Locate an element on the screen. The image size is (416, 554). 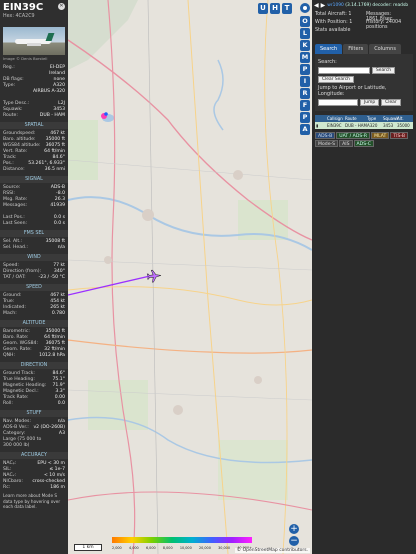
detail-row-label: Type: is located at coordinates (9, 85).